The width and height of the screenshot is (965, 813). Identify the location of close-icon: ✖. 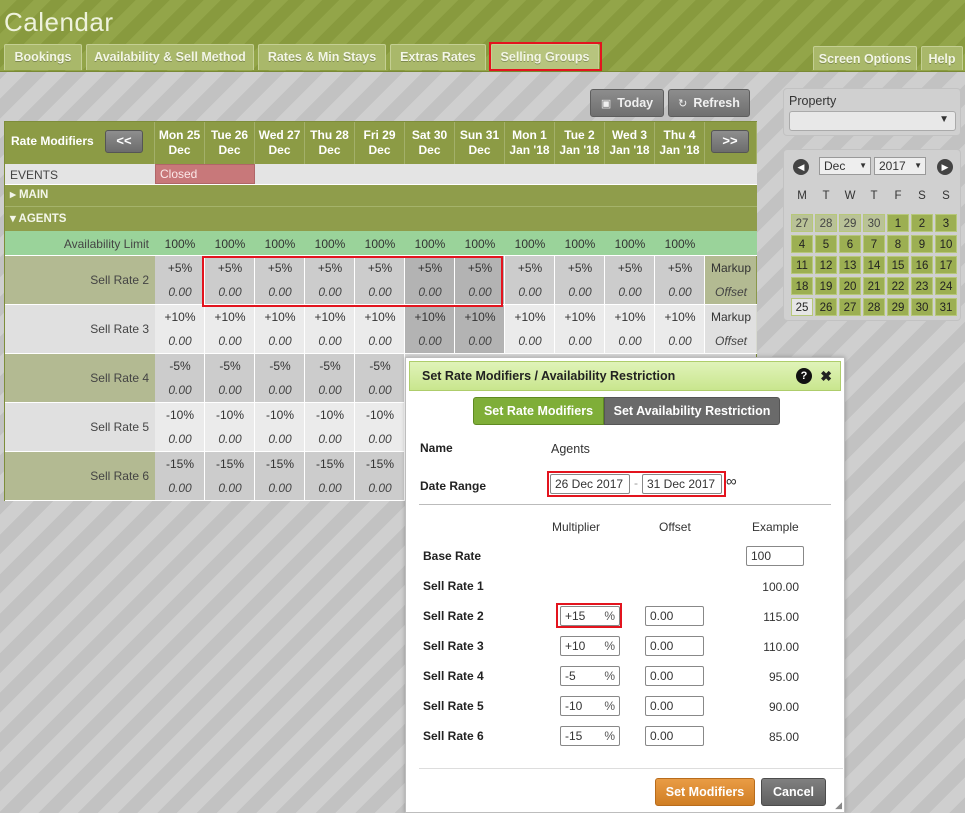
(826, 376).